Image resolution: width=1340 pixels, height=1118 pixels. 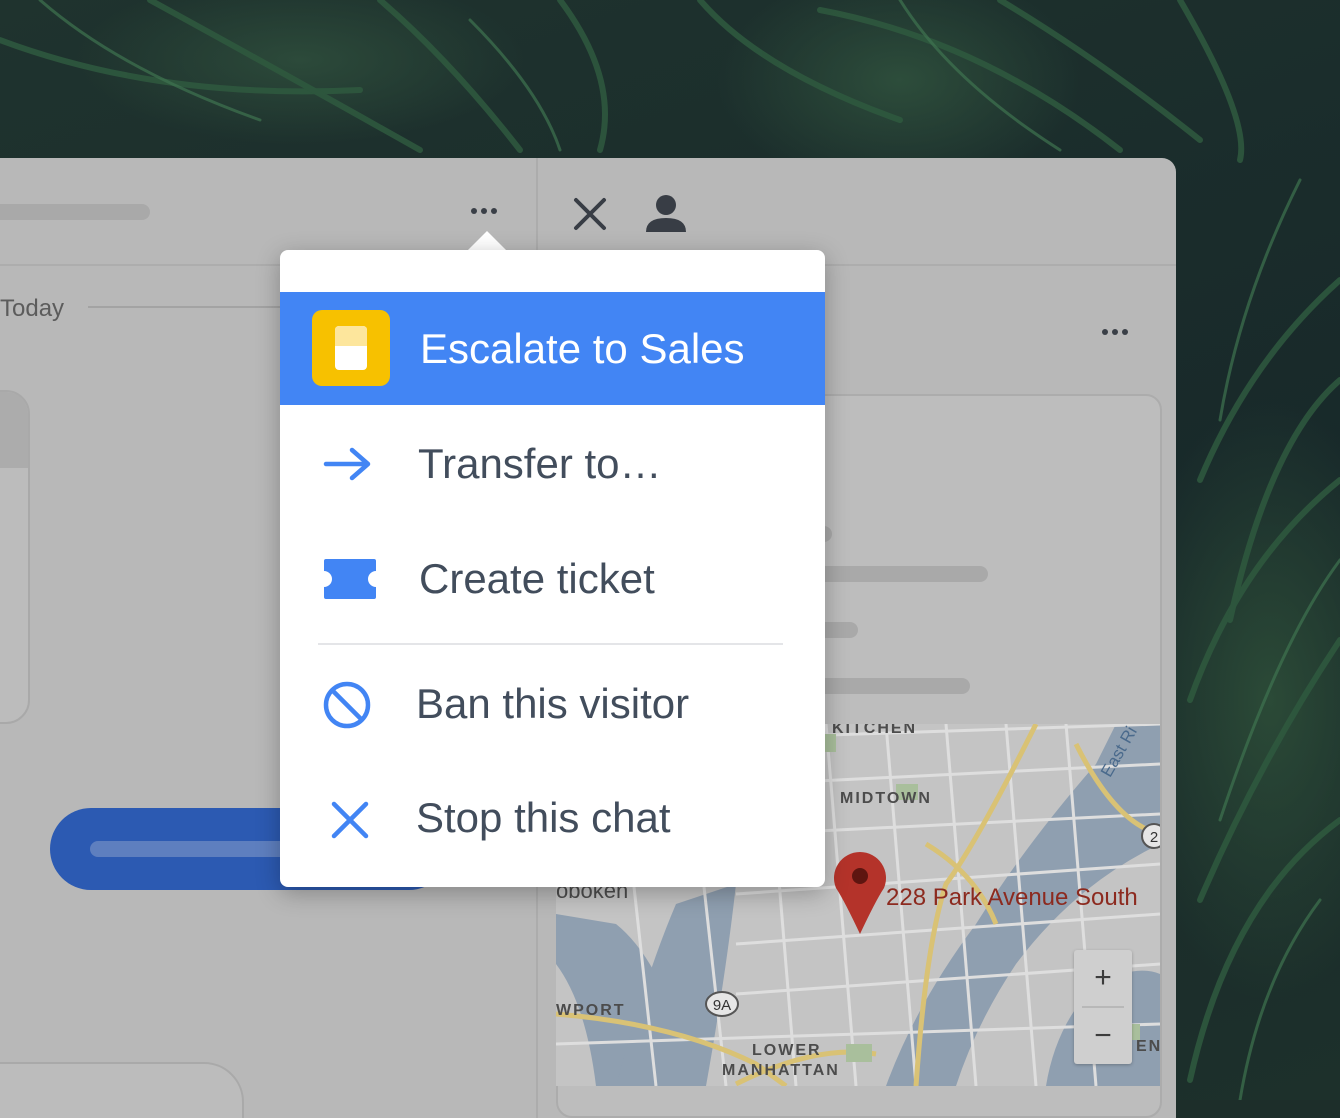 I want to click on route-badge-2: 2, so click(x=1150, y=836).